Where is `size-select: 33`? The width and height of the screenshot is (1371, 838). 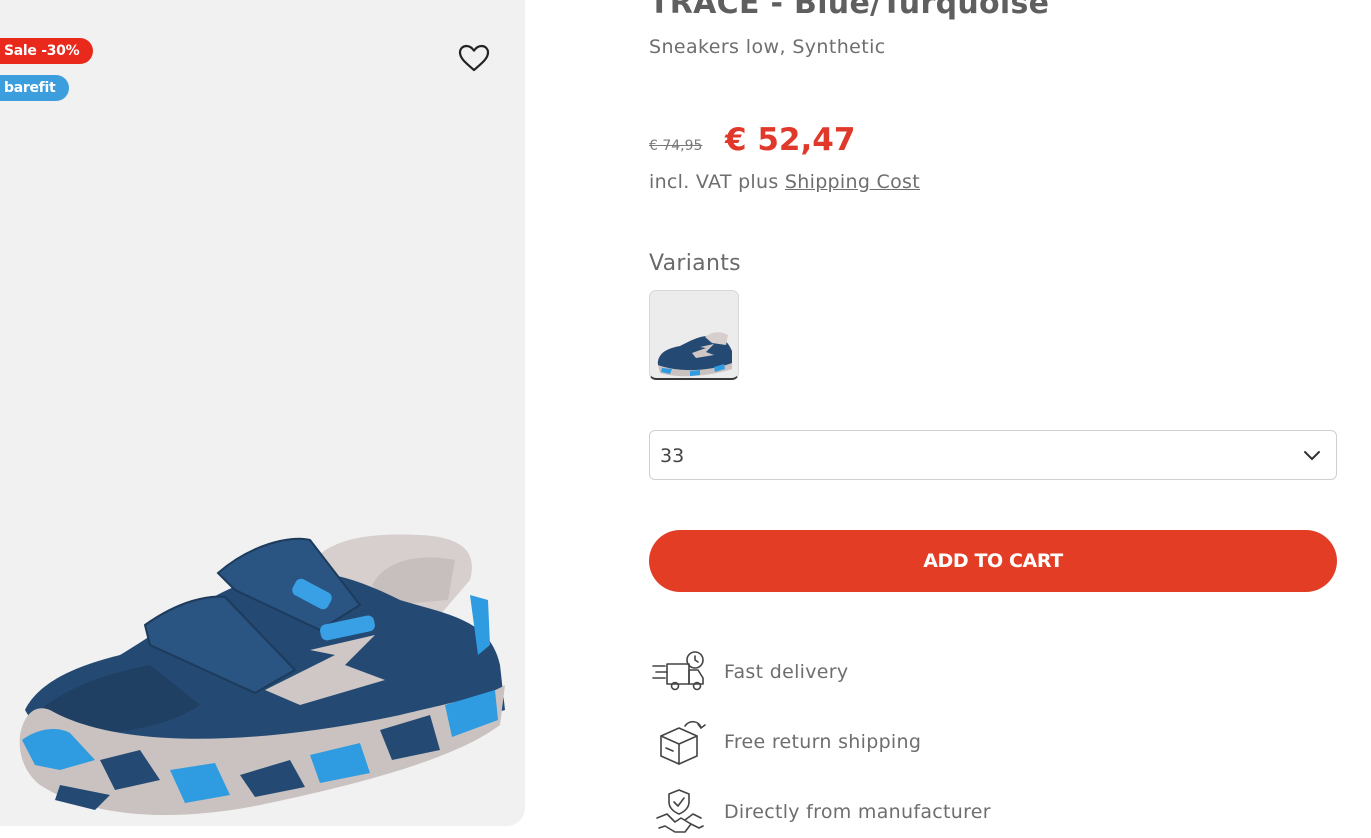 size-select: 33 is located at coordinates (993, 455).